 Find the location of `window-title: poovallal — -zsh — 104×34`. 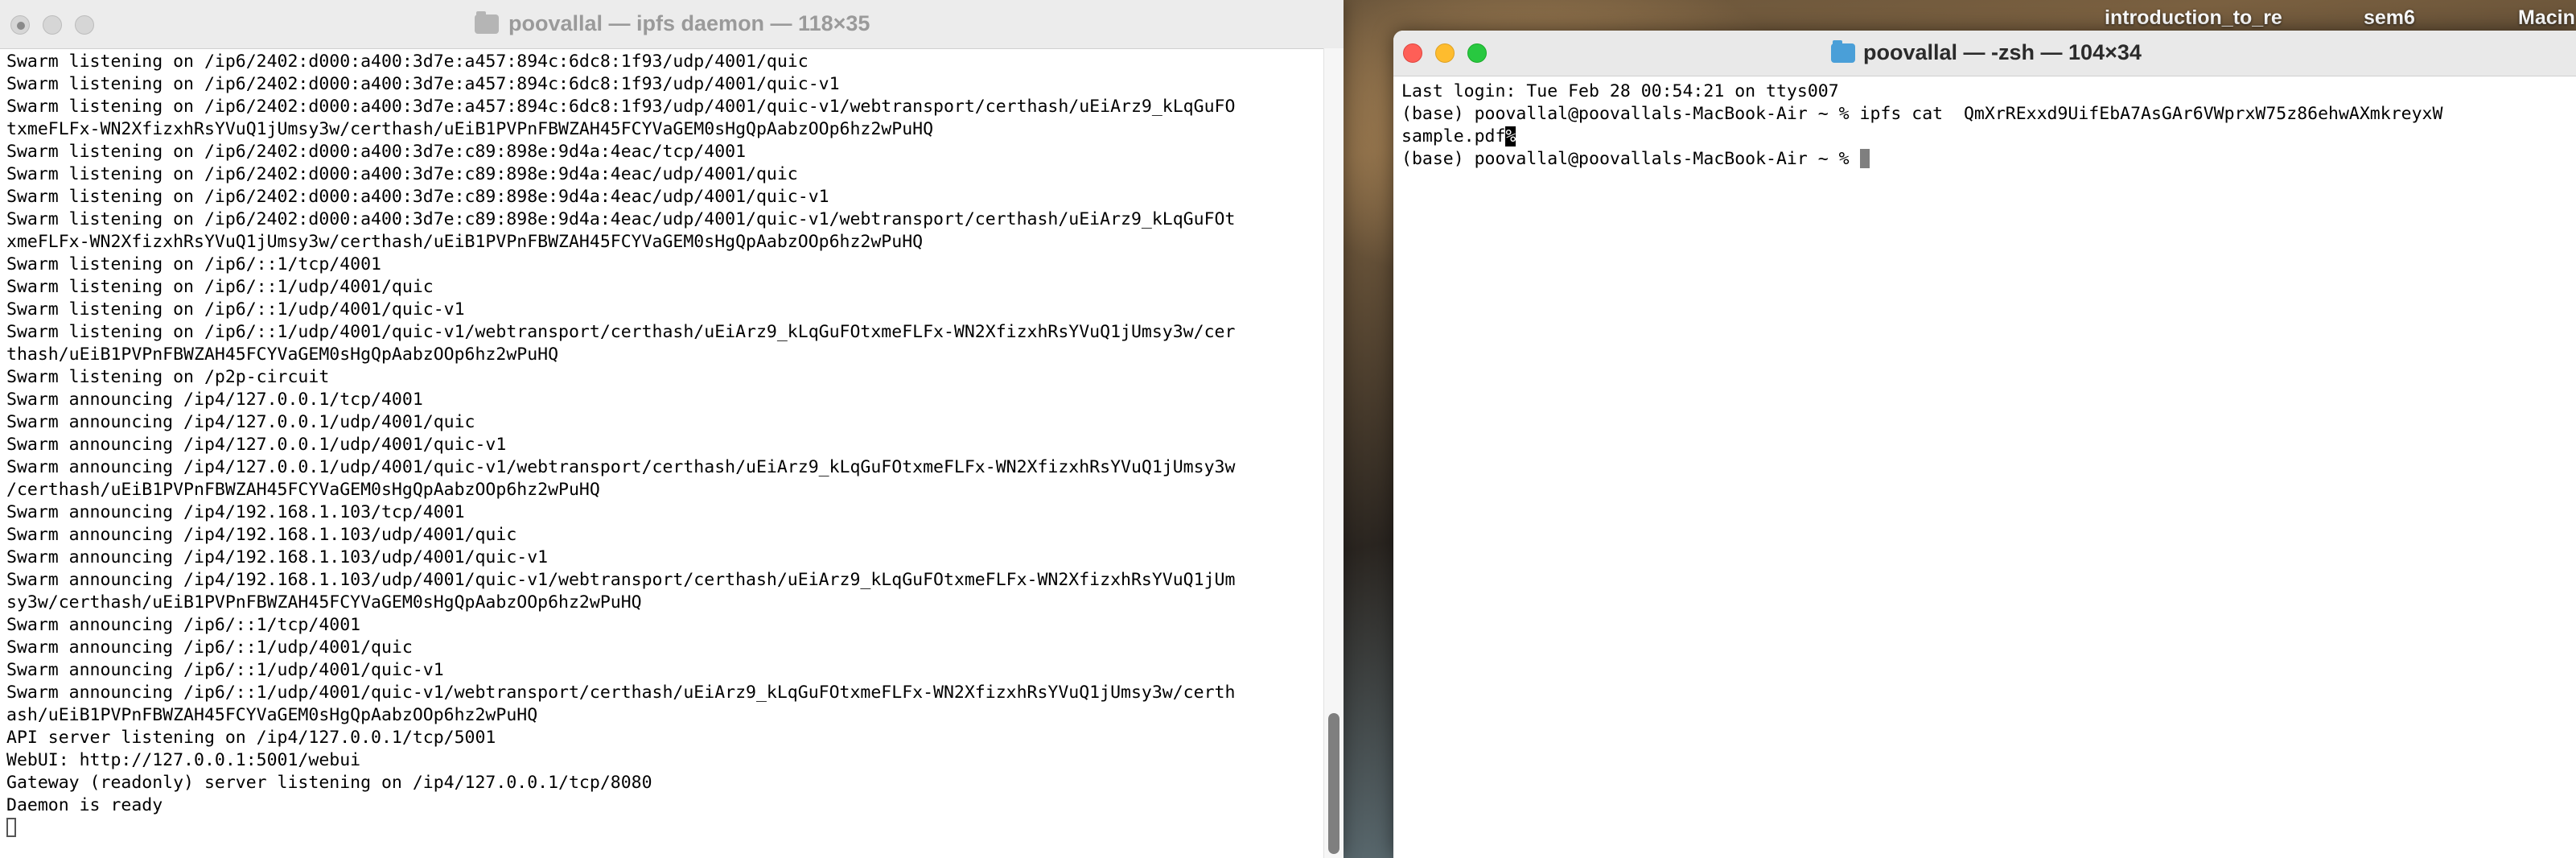

window-title: poovallal — -zsh — 104×34 is located at coordinates (2002, 52).